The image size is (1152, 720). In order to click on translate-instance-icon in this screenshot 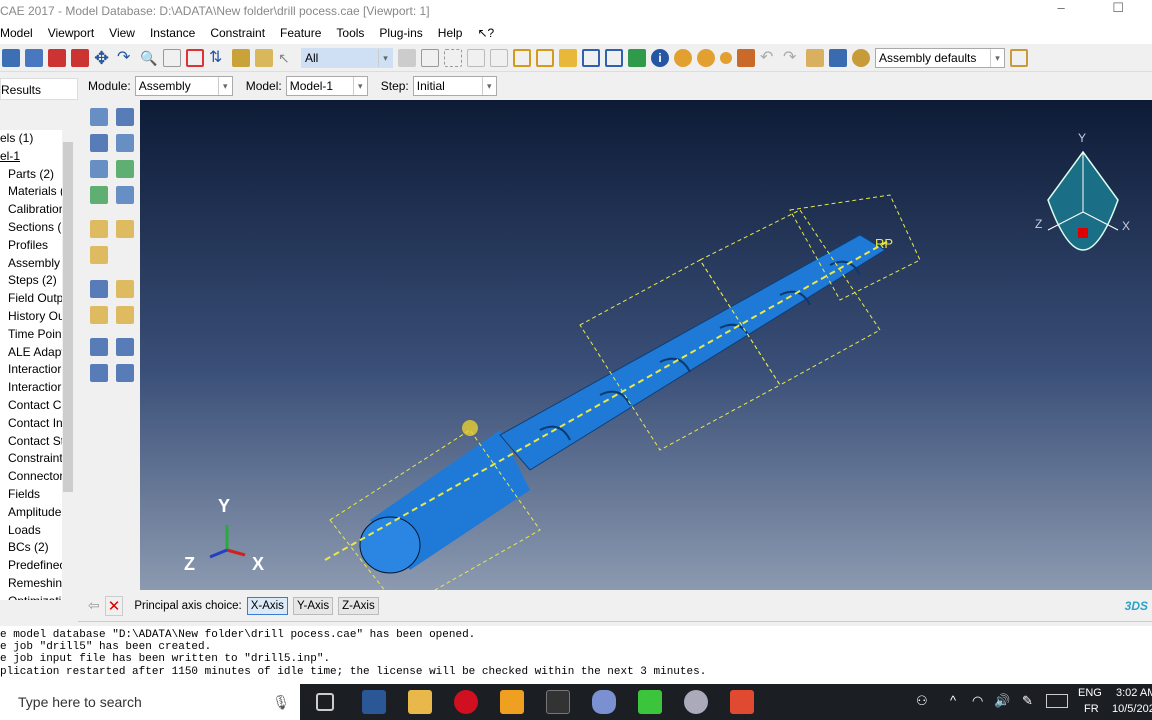, I will do `click(125, 143)`.